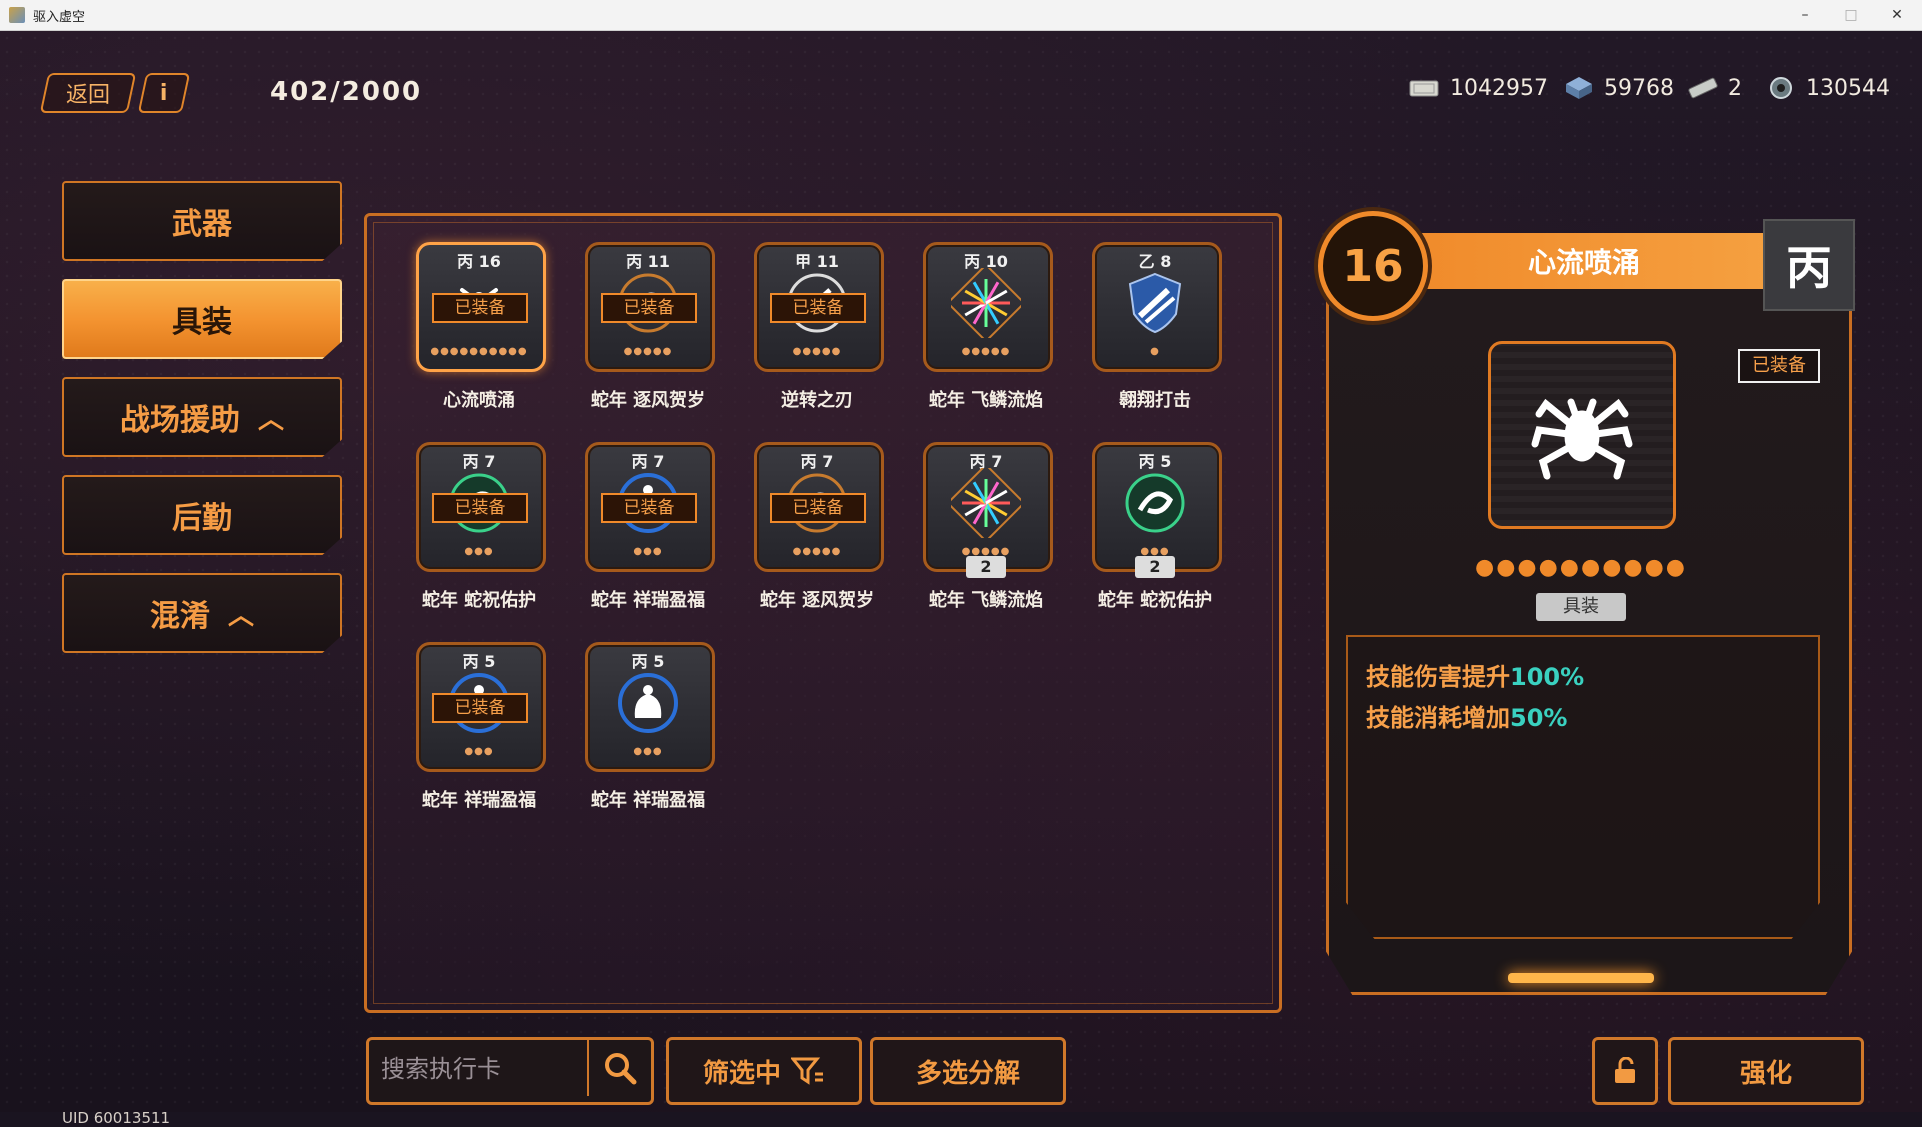  What do you see at coordinates (1438, 677) in the screenshot?
I see `effect-text: 技能伤害提升` at bounding box center [1438, 677].